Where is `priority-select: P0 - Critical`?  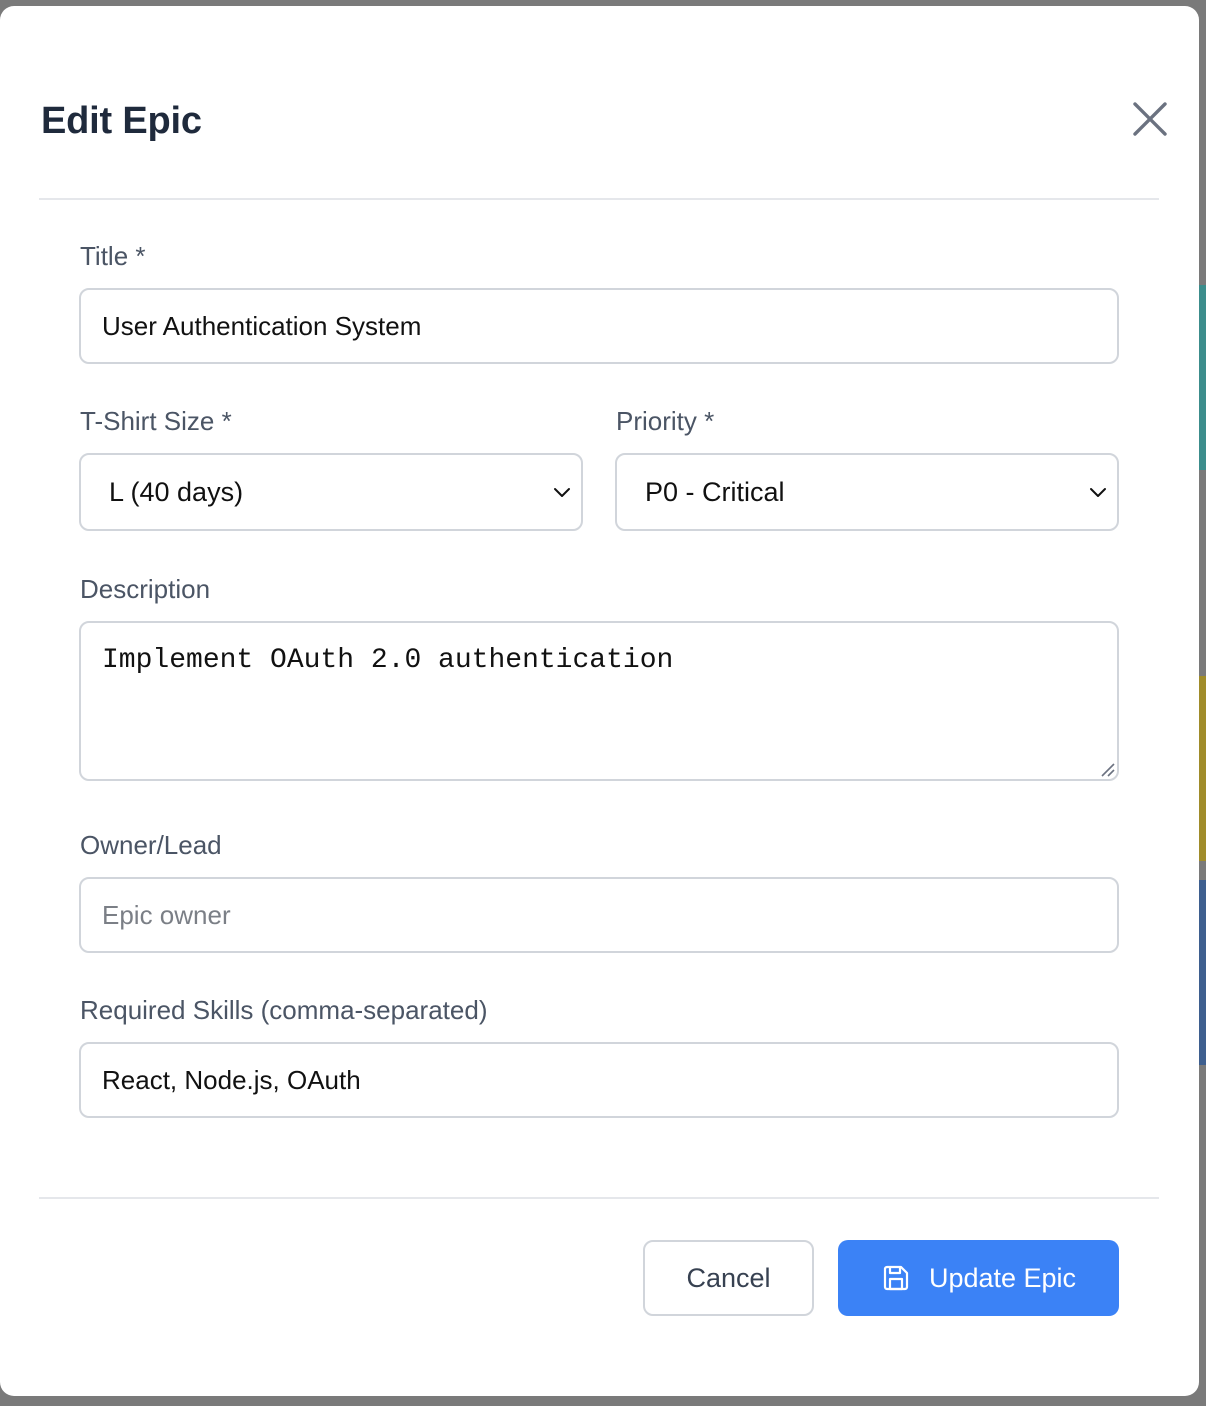
priority-select: P0 - Critical is located at coordinates (867, 492).